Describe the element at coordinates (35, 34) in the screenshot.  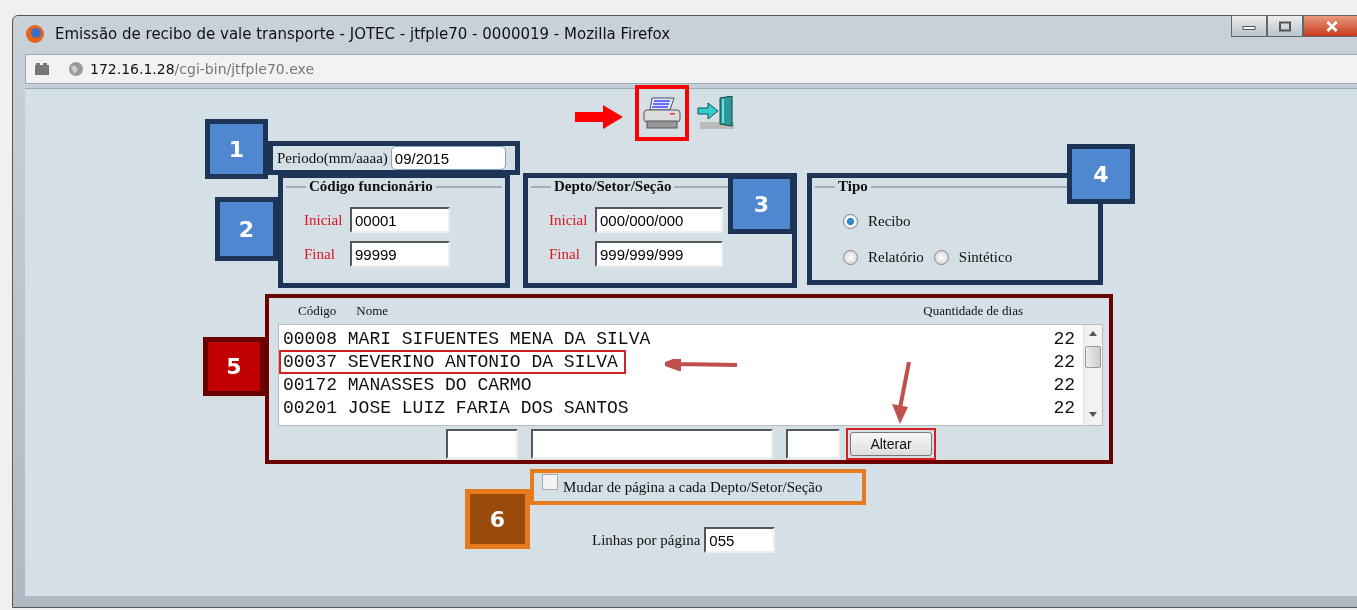
I see `browser-logo-icon` at that location.